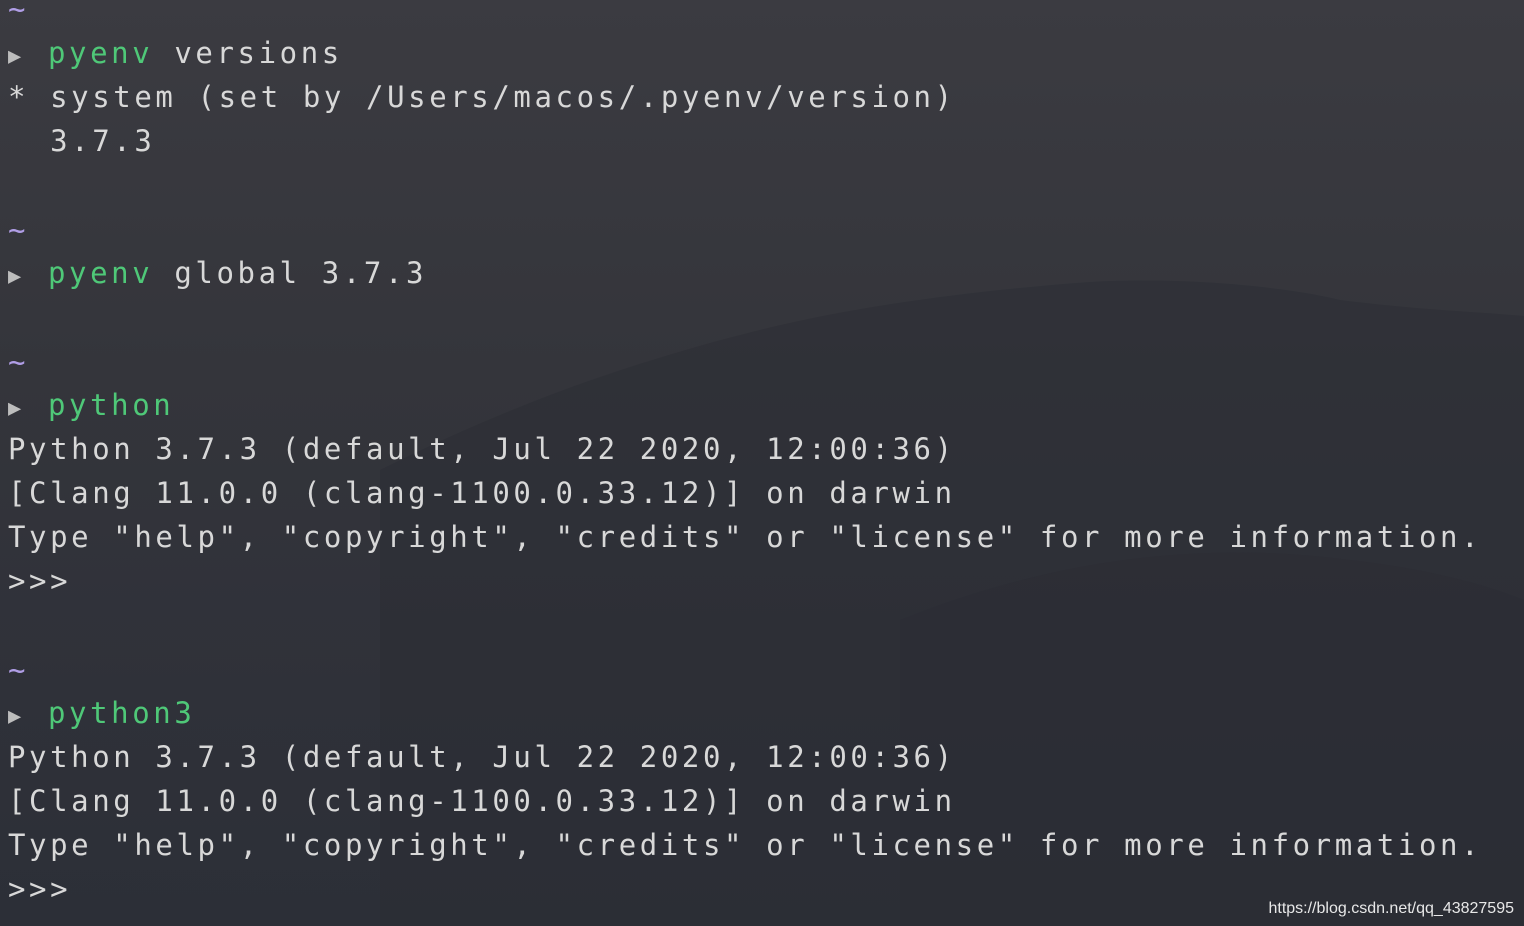  What do you see at coordinates (1391, 908) in the screenshot?
I see `watermark-url: https://blog.csdn.net/qq_43827595` at bounding box center [1391, 908].